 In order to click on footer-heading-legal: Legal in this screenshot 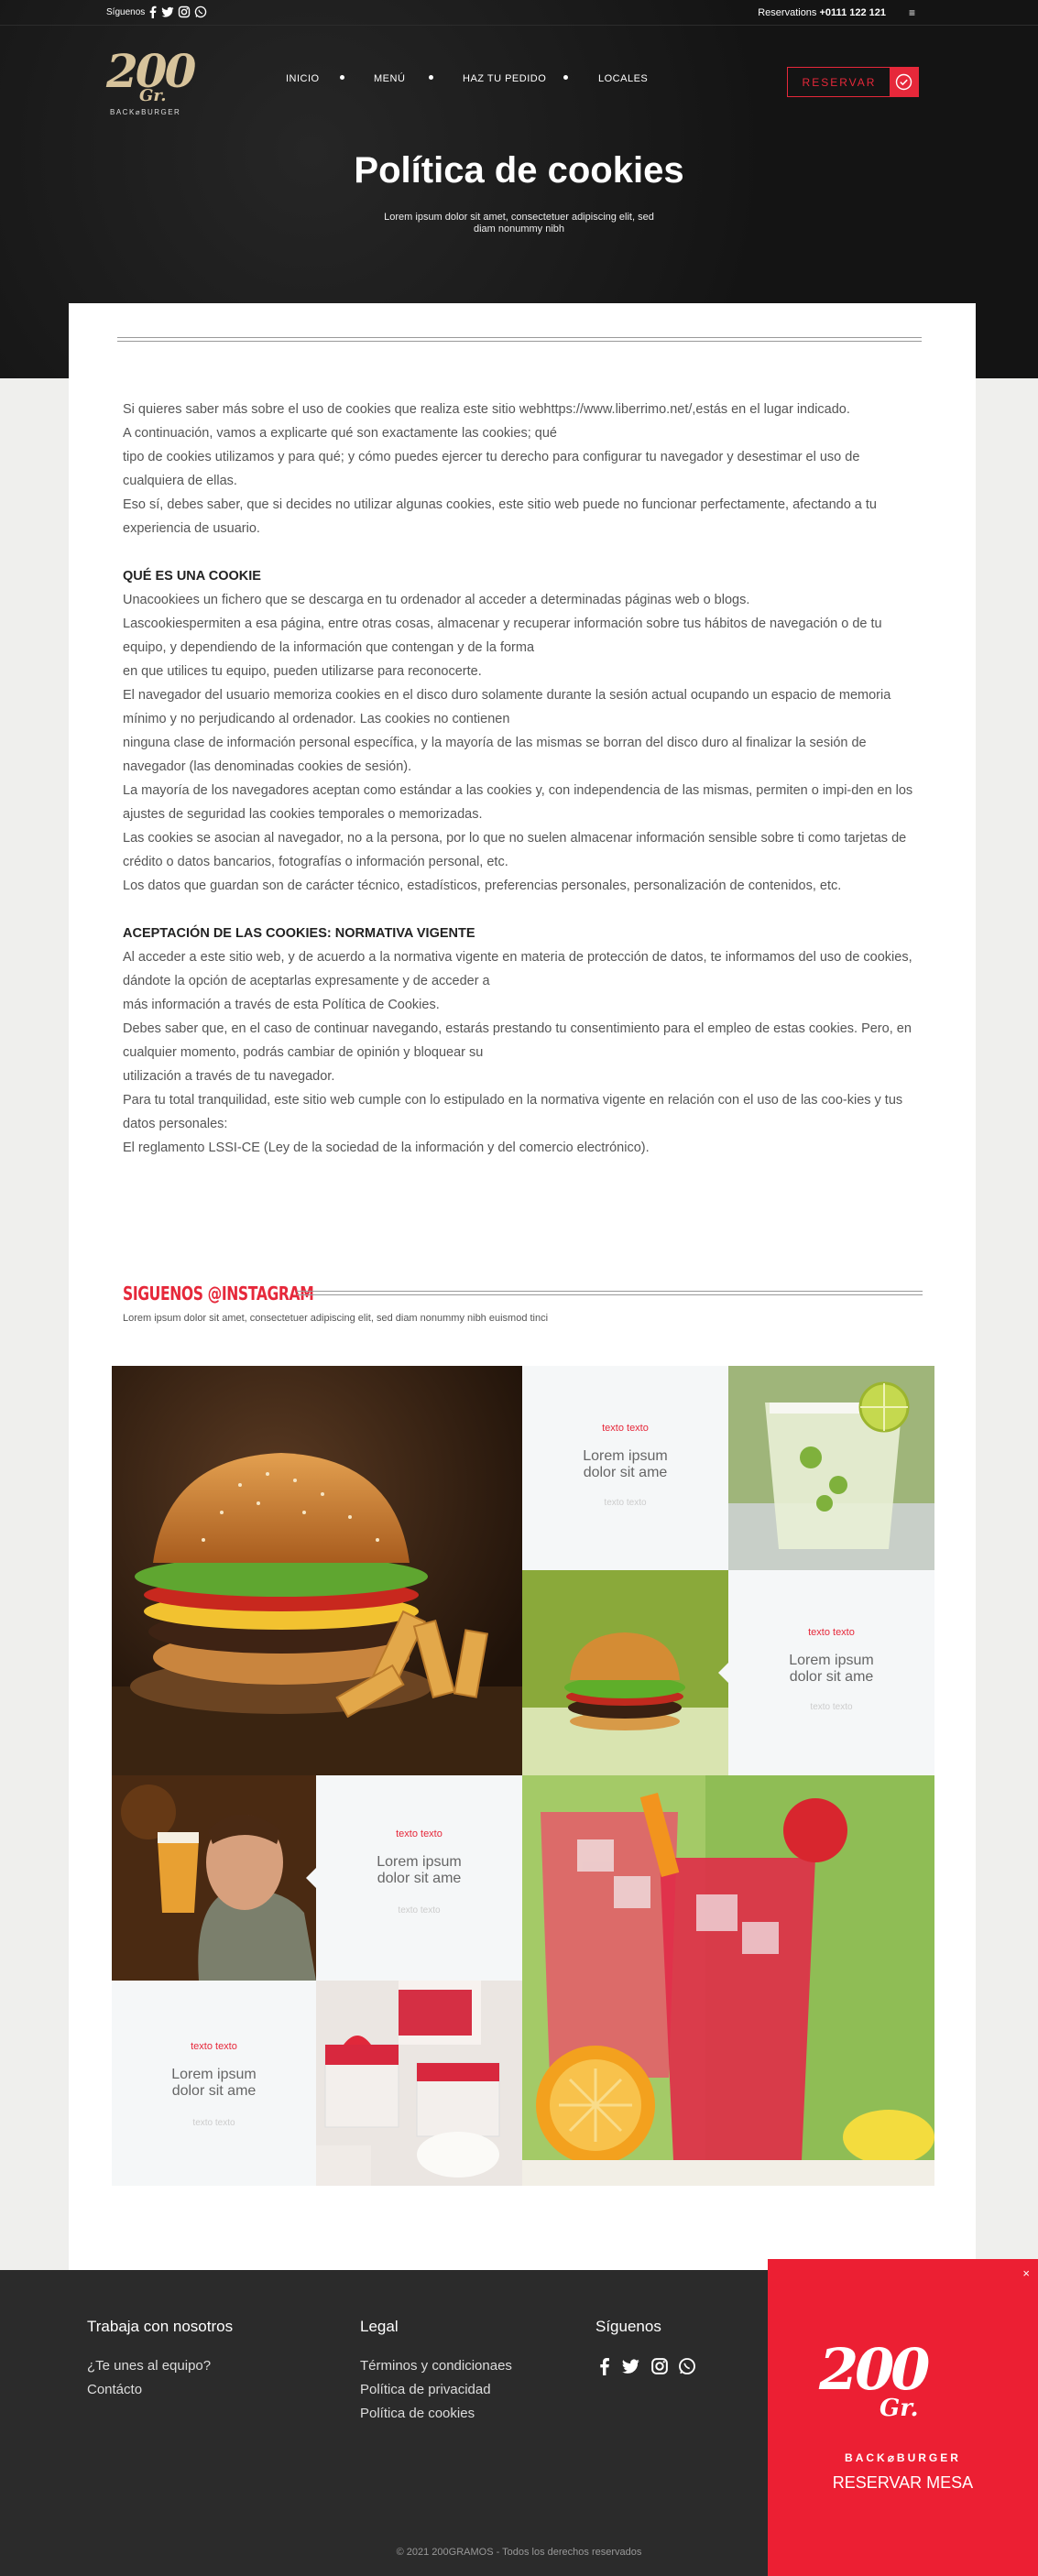, I will do `click(380, 2327)`.